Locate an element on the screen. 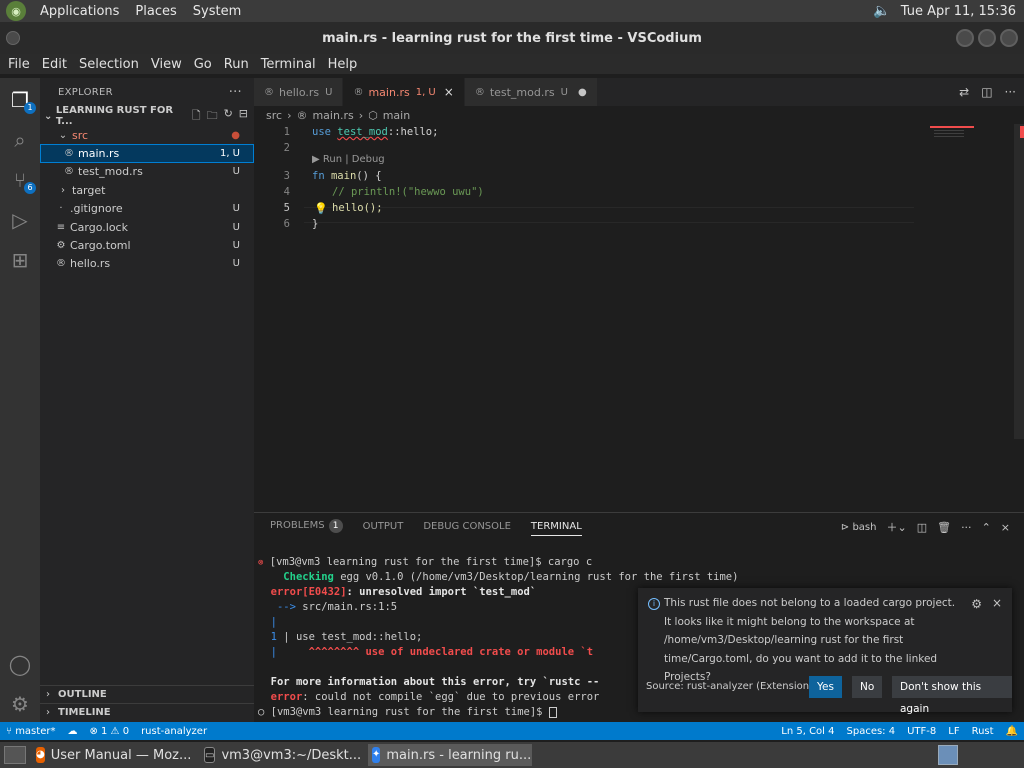 The width and height of the screenshot is (1024, 768). collapse-all-icon: ⊟ is located at coordinates (243, 116).